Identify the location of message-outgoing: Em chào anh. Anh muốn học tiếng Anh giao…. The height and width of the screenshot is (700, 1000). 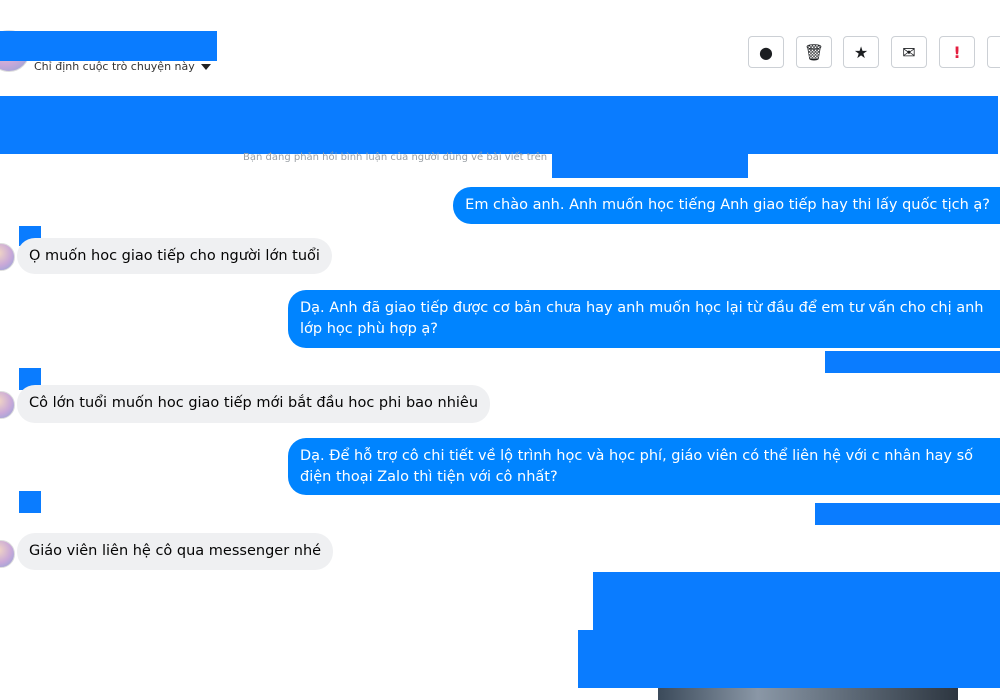
(726, 205).